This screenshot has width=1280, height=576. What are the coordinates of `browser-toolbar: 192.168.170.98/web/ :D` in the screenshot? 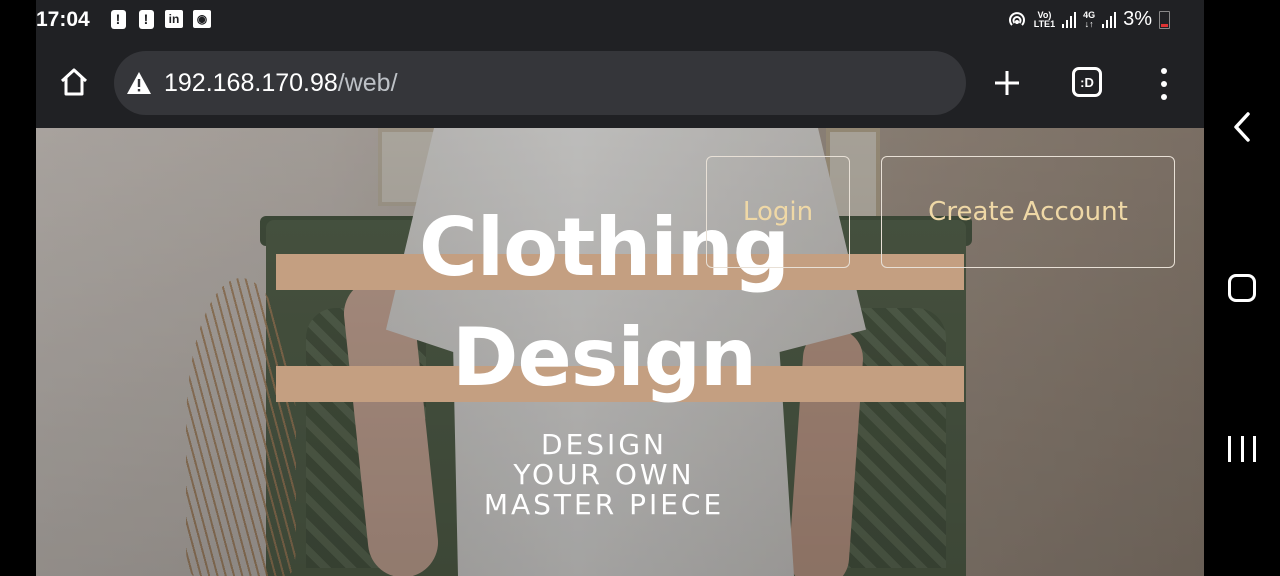 It's located at (620, 84).